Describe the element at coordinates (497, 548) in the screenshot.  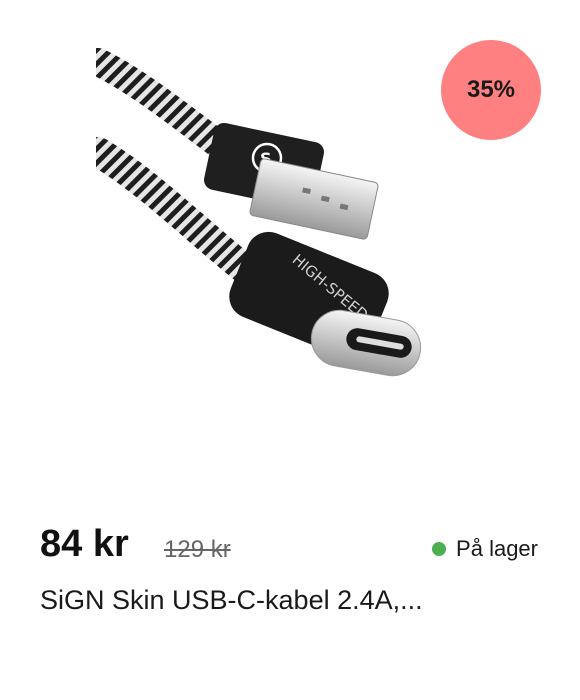
I see `stock-status-label: På lager` at that location.